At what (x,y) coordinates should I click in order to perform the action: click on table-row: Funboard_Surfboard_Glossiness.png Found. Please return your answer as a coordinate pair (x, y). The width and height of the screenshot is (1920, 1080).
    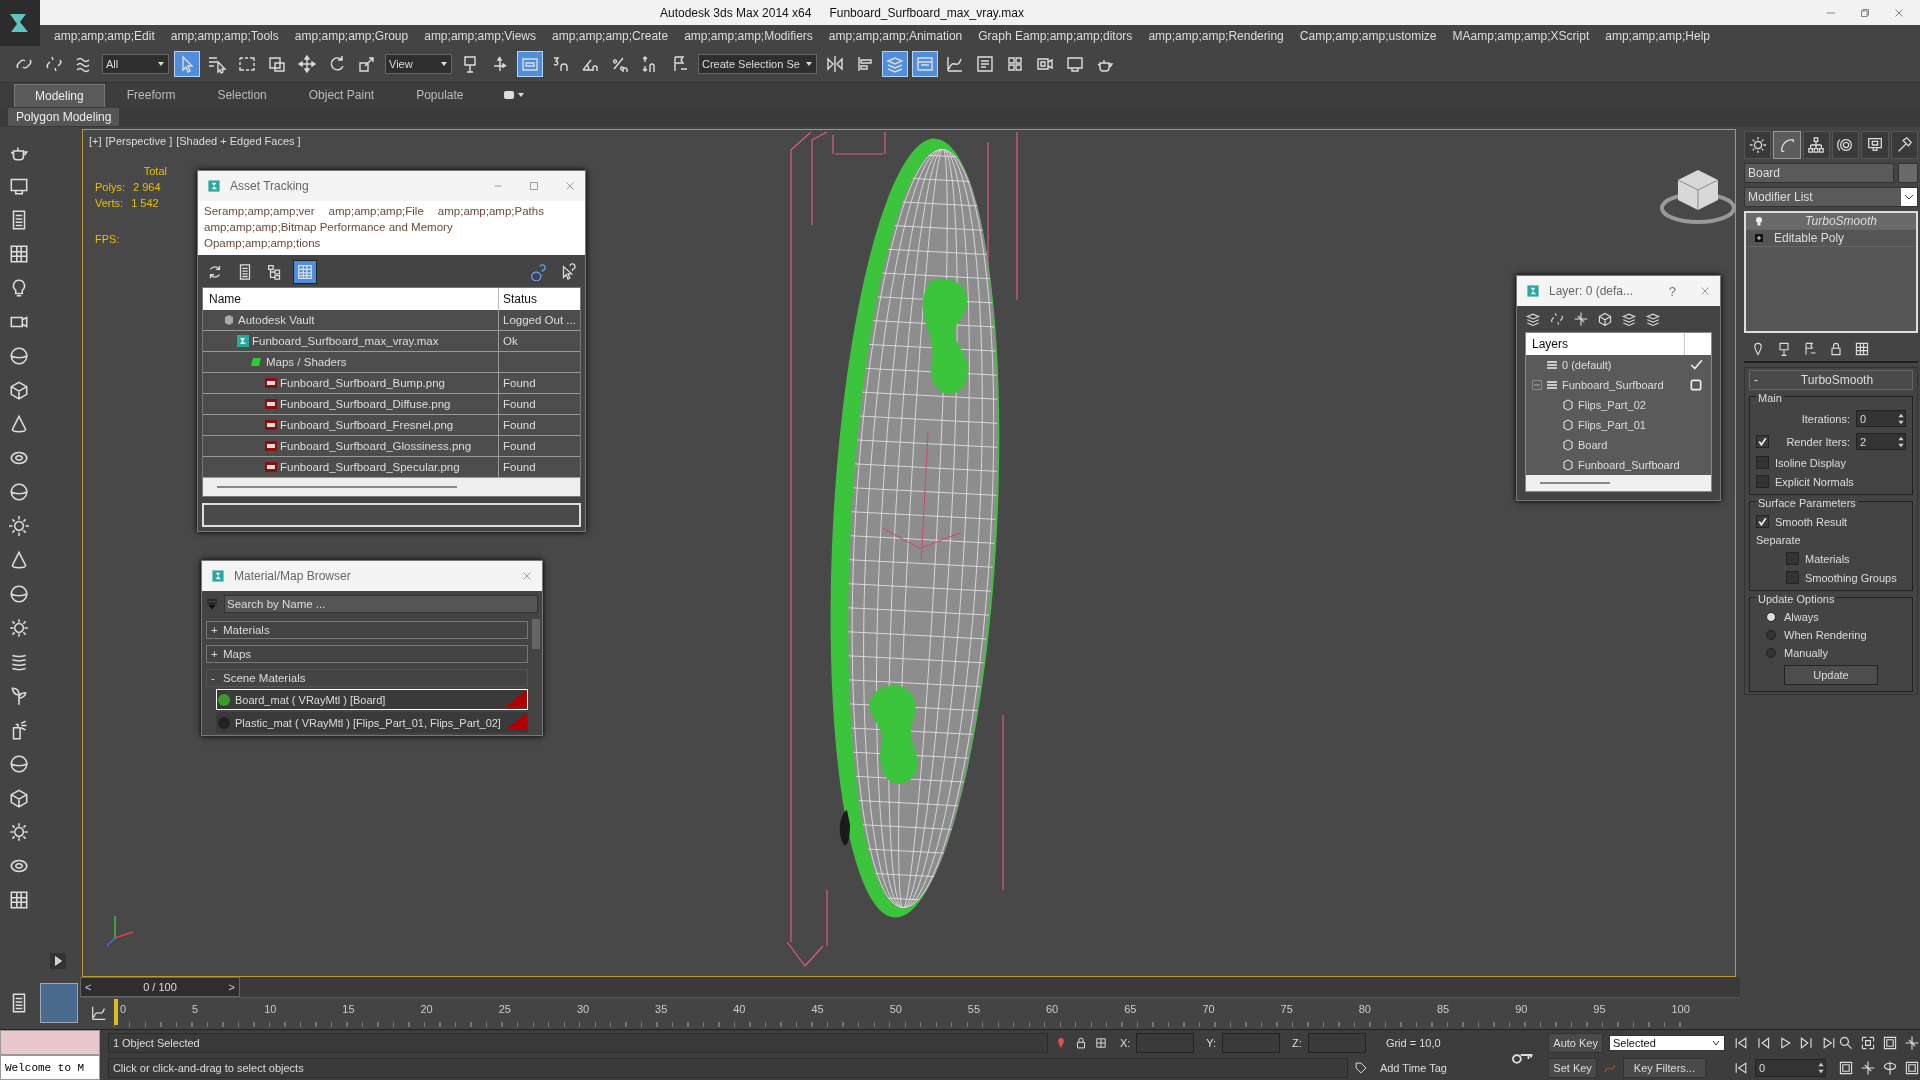
    Looking at the image, I should click on (391, 446).